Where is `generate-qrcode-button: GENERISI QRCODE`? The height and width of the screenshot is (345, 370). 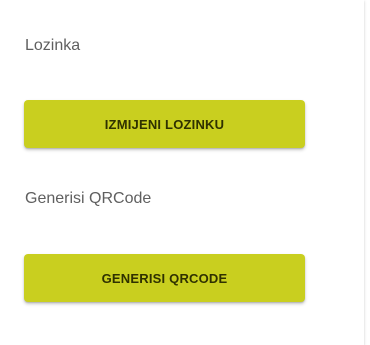 generate-qrcode-button: GENERISI QRCODE is located at coordinates (164, 278).